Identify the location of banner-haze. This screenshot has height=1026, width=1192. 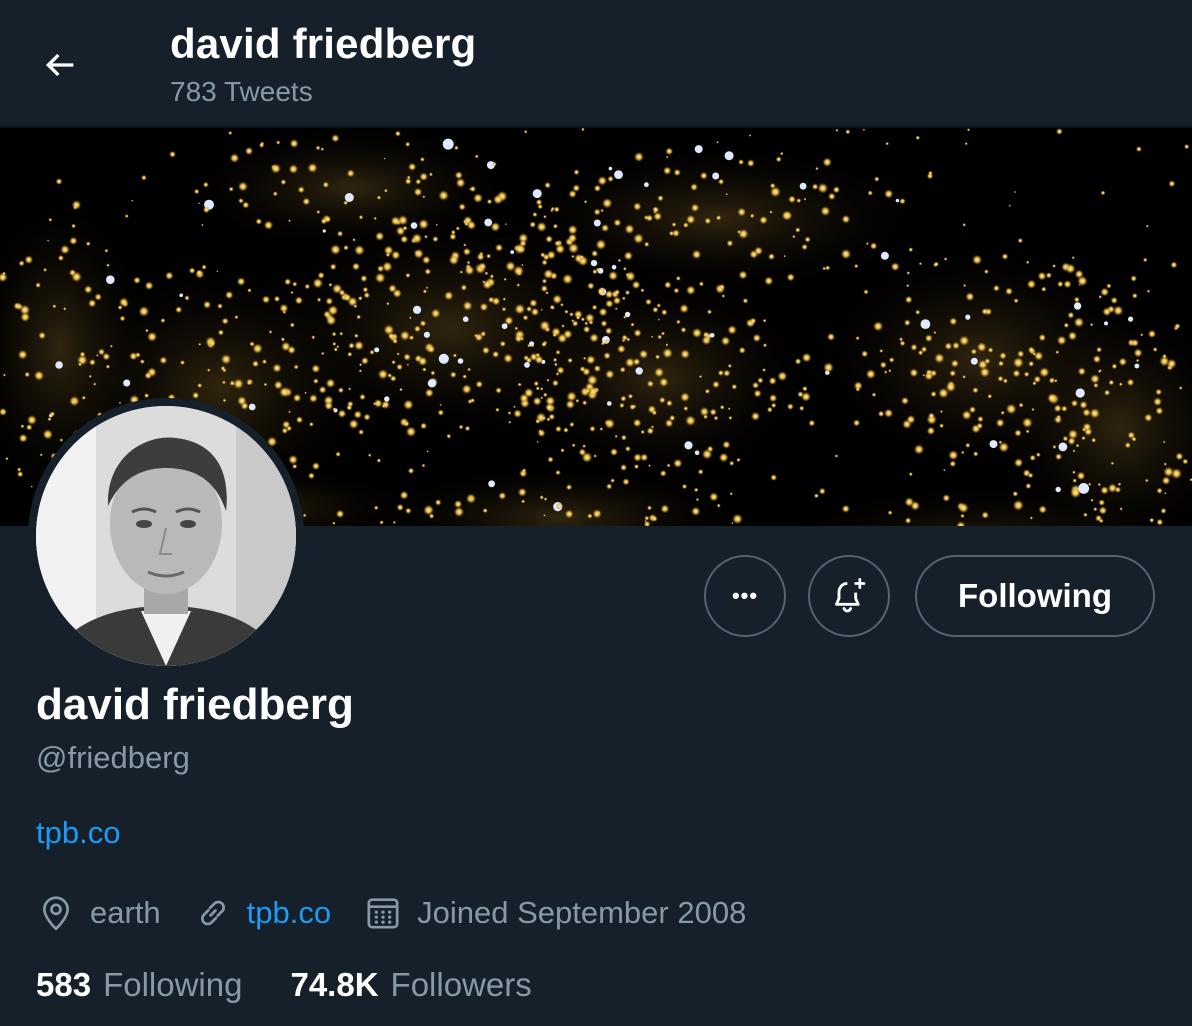
(660, 378).